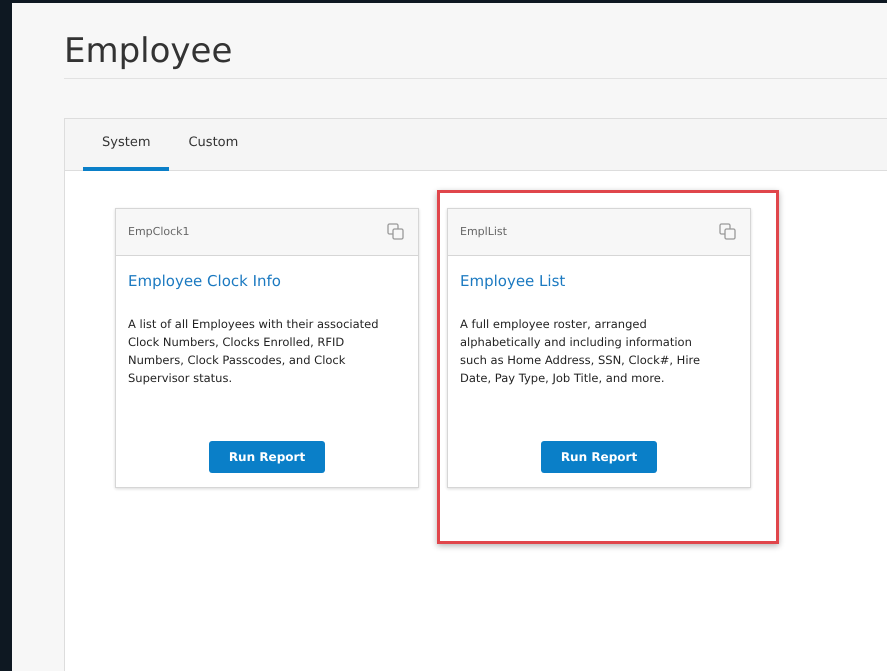 This screenshot has height=671, width=887. Describe the element at coordinates (254, 351) in the screenshot. I see `report-description: A list of all Employees with their associated Clock Numbers, Clocks Enrolled, RFID Numbers, Clock Passcodes, and Clock Supervisor status.` at that location.